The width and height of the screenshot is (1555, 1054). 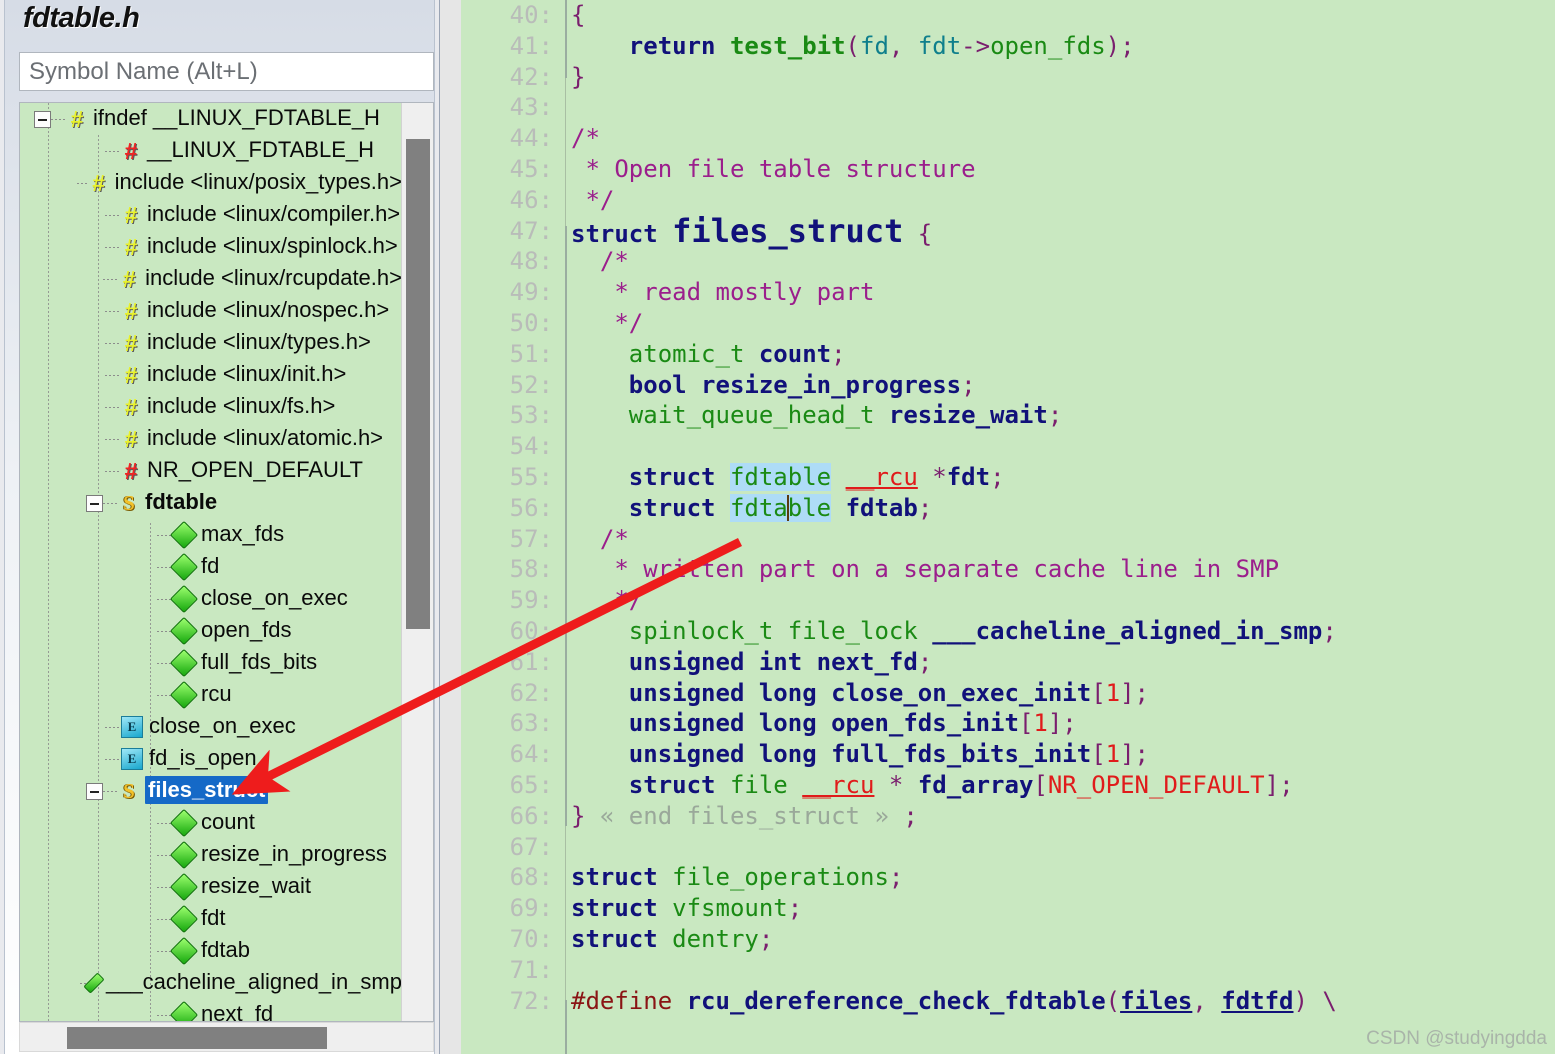 What do you see at coordinates (1008, 107) in the screenshot?
I see `code-line: 43:` at bounding box center [1008, 107].